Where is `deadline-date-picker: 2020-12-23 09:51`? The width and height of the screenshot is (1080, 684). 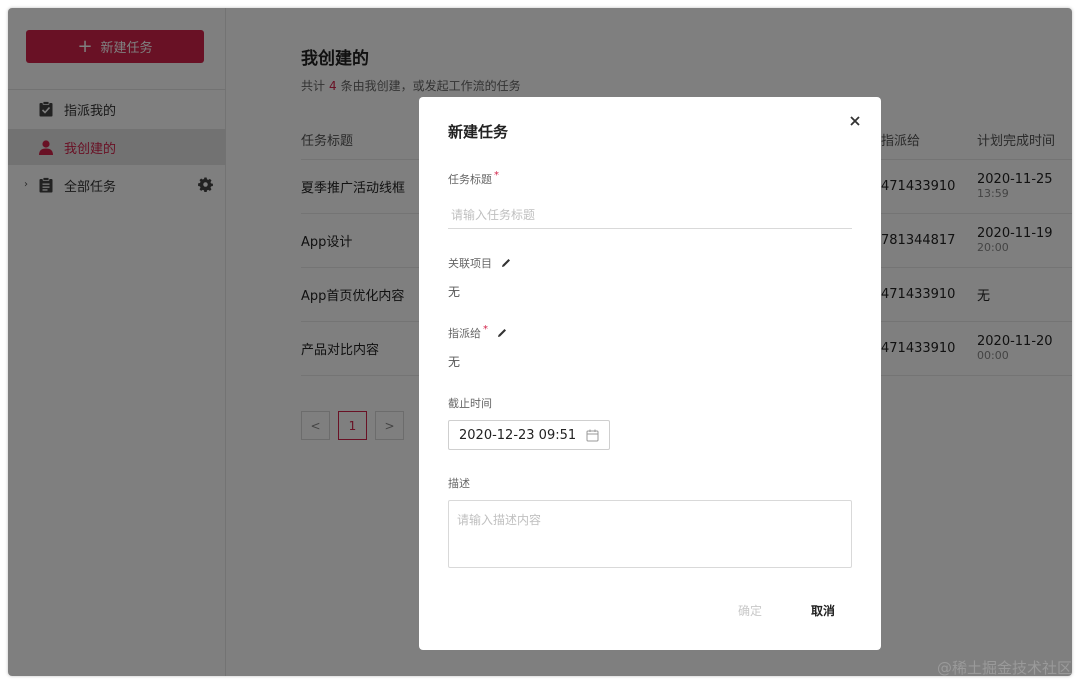
deadline-date-picker: 2020-12-23 09:51 is located at coordinates (529, 435).